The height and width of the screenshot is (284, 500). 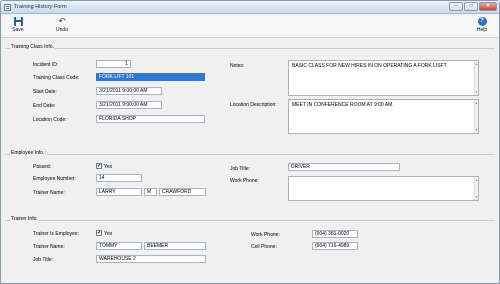 What do you see at coordinates (113, 64) in the screenshot?
I see `incident-id-field: 1` at bounding box center [113, 64].